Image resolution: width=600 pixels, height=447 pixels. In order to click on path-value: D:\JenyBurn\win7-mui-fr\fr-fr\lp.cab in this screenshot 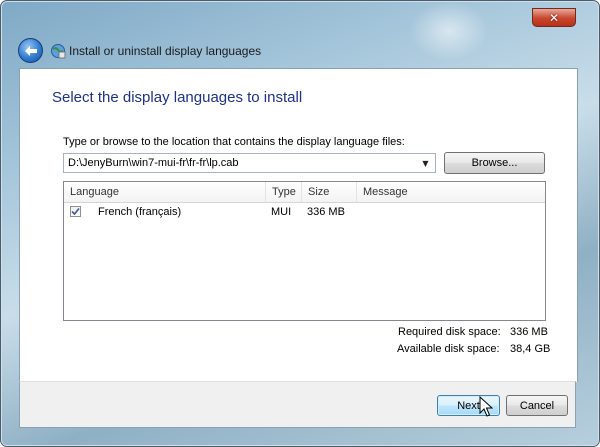, I will do `click(153, 163)`.